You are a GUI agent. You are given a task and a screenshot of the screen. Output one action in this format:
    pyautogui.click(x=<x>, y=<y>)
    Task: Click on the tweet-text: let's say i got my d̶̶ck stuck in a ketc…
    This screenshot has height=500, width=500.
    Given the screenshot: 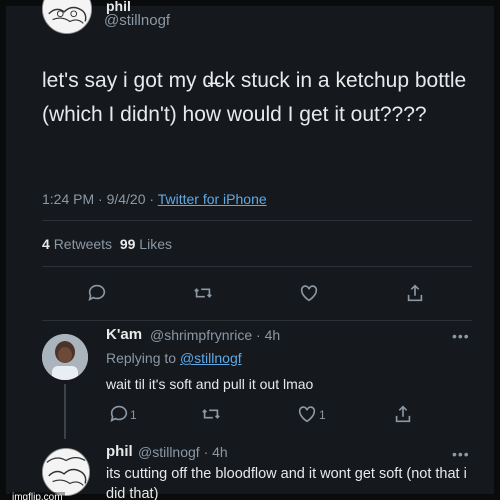 What is the action you would take?
    pyautogui.click(x=254, y=97)
    